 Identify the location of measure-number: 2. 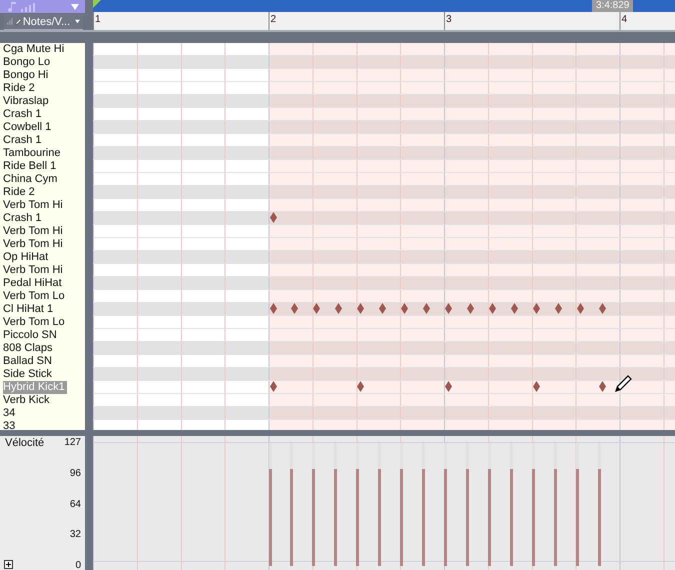
(273, 19).